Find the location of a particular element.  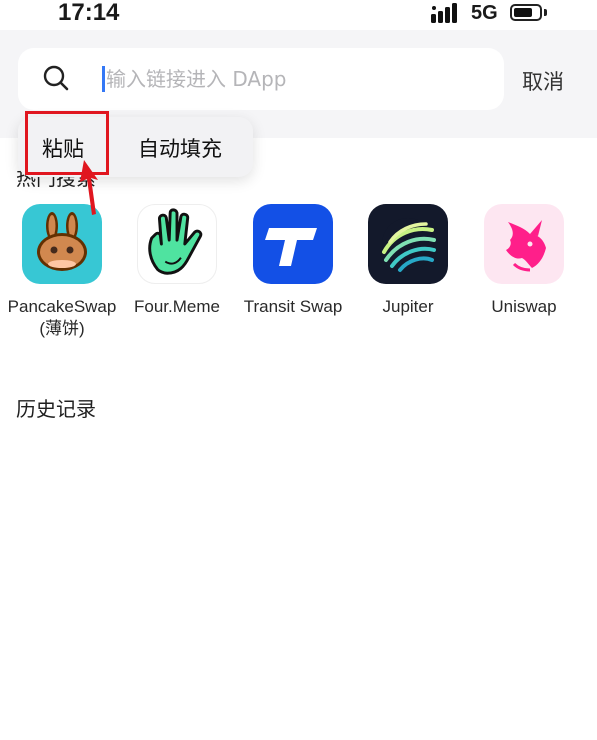

network-type: 5G is located at coordinates (484, 13).